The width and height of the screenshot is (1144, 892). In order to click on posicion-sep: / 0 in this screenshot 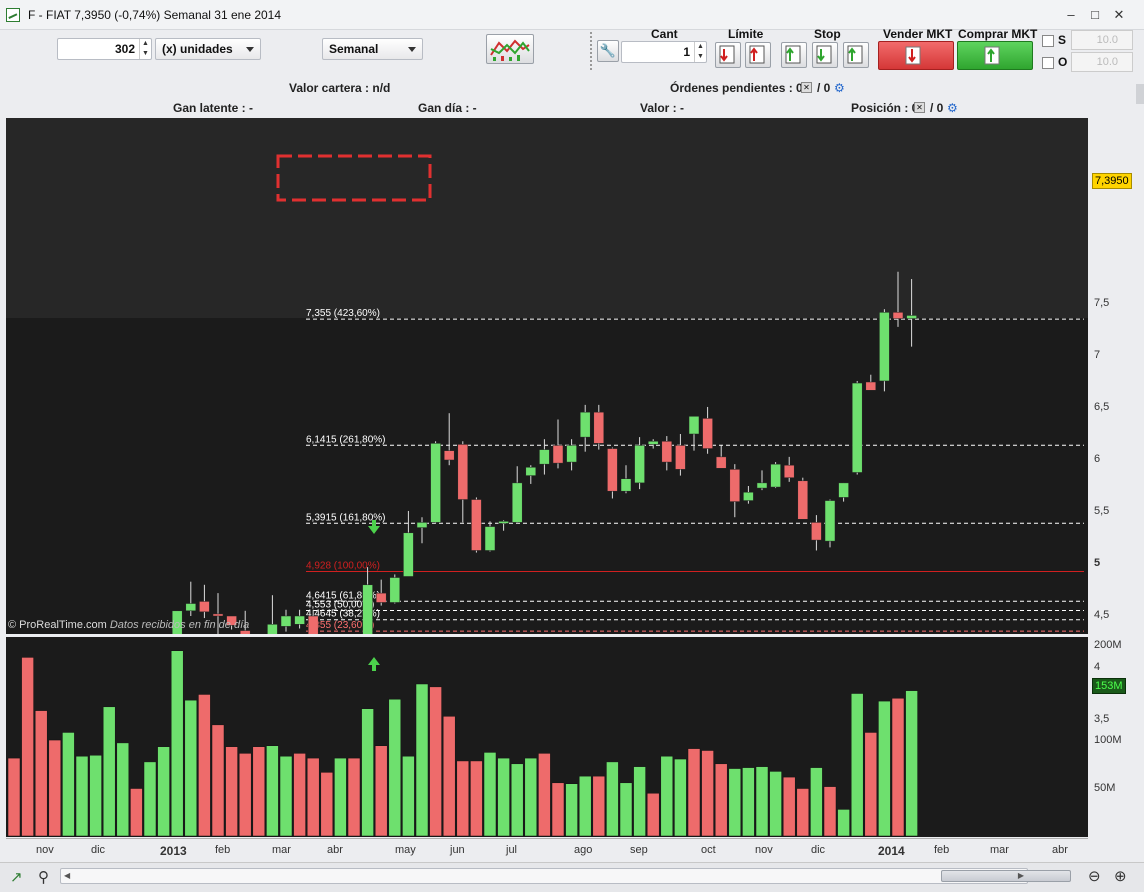, I will do `click(937, 108)`.